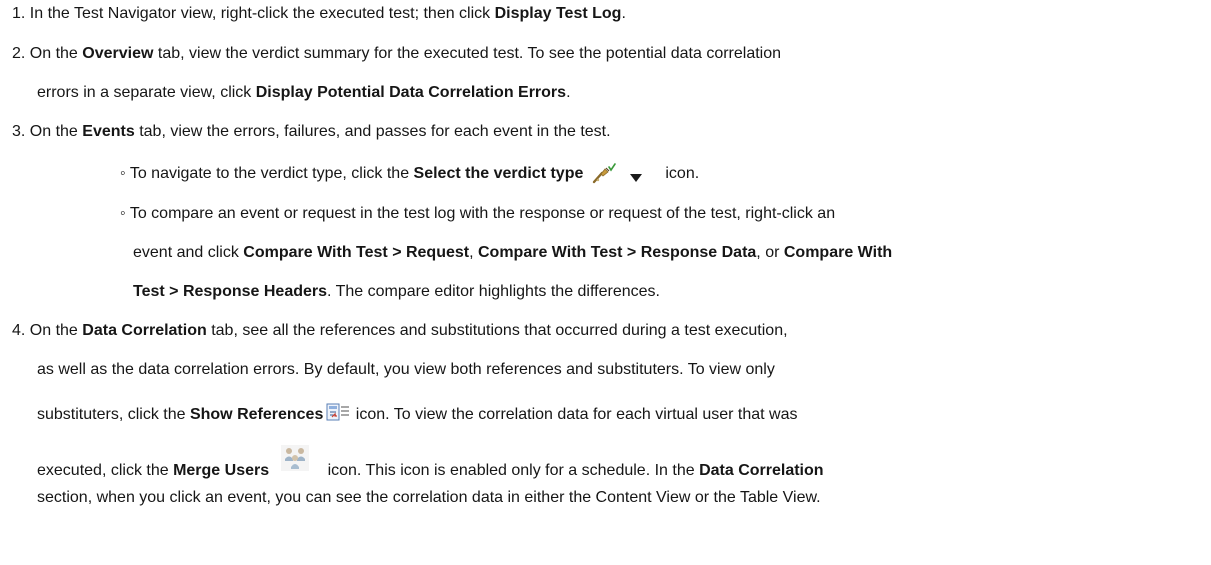 The height and width of the screenshot is (565, 1211). What do you see at coordinates (604, 173) in the screenshot?
I see `select-verdict-type-icon` at bounding box center [604, 173].